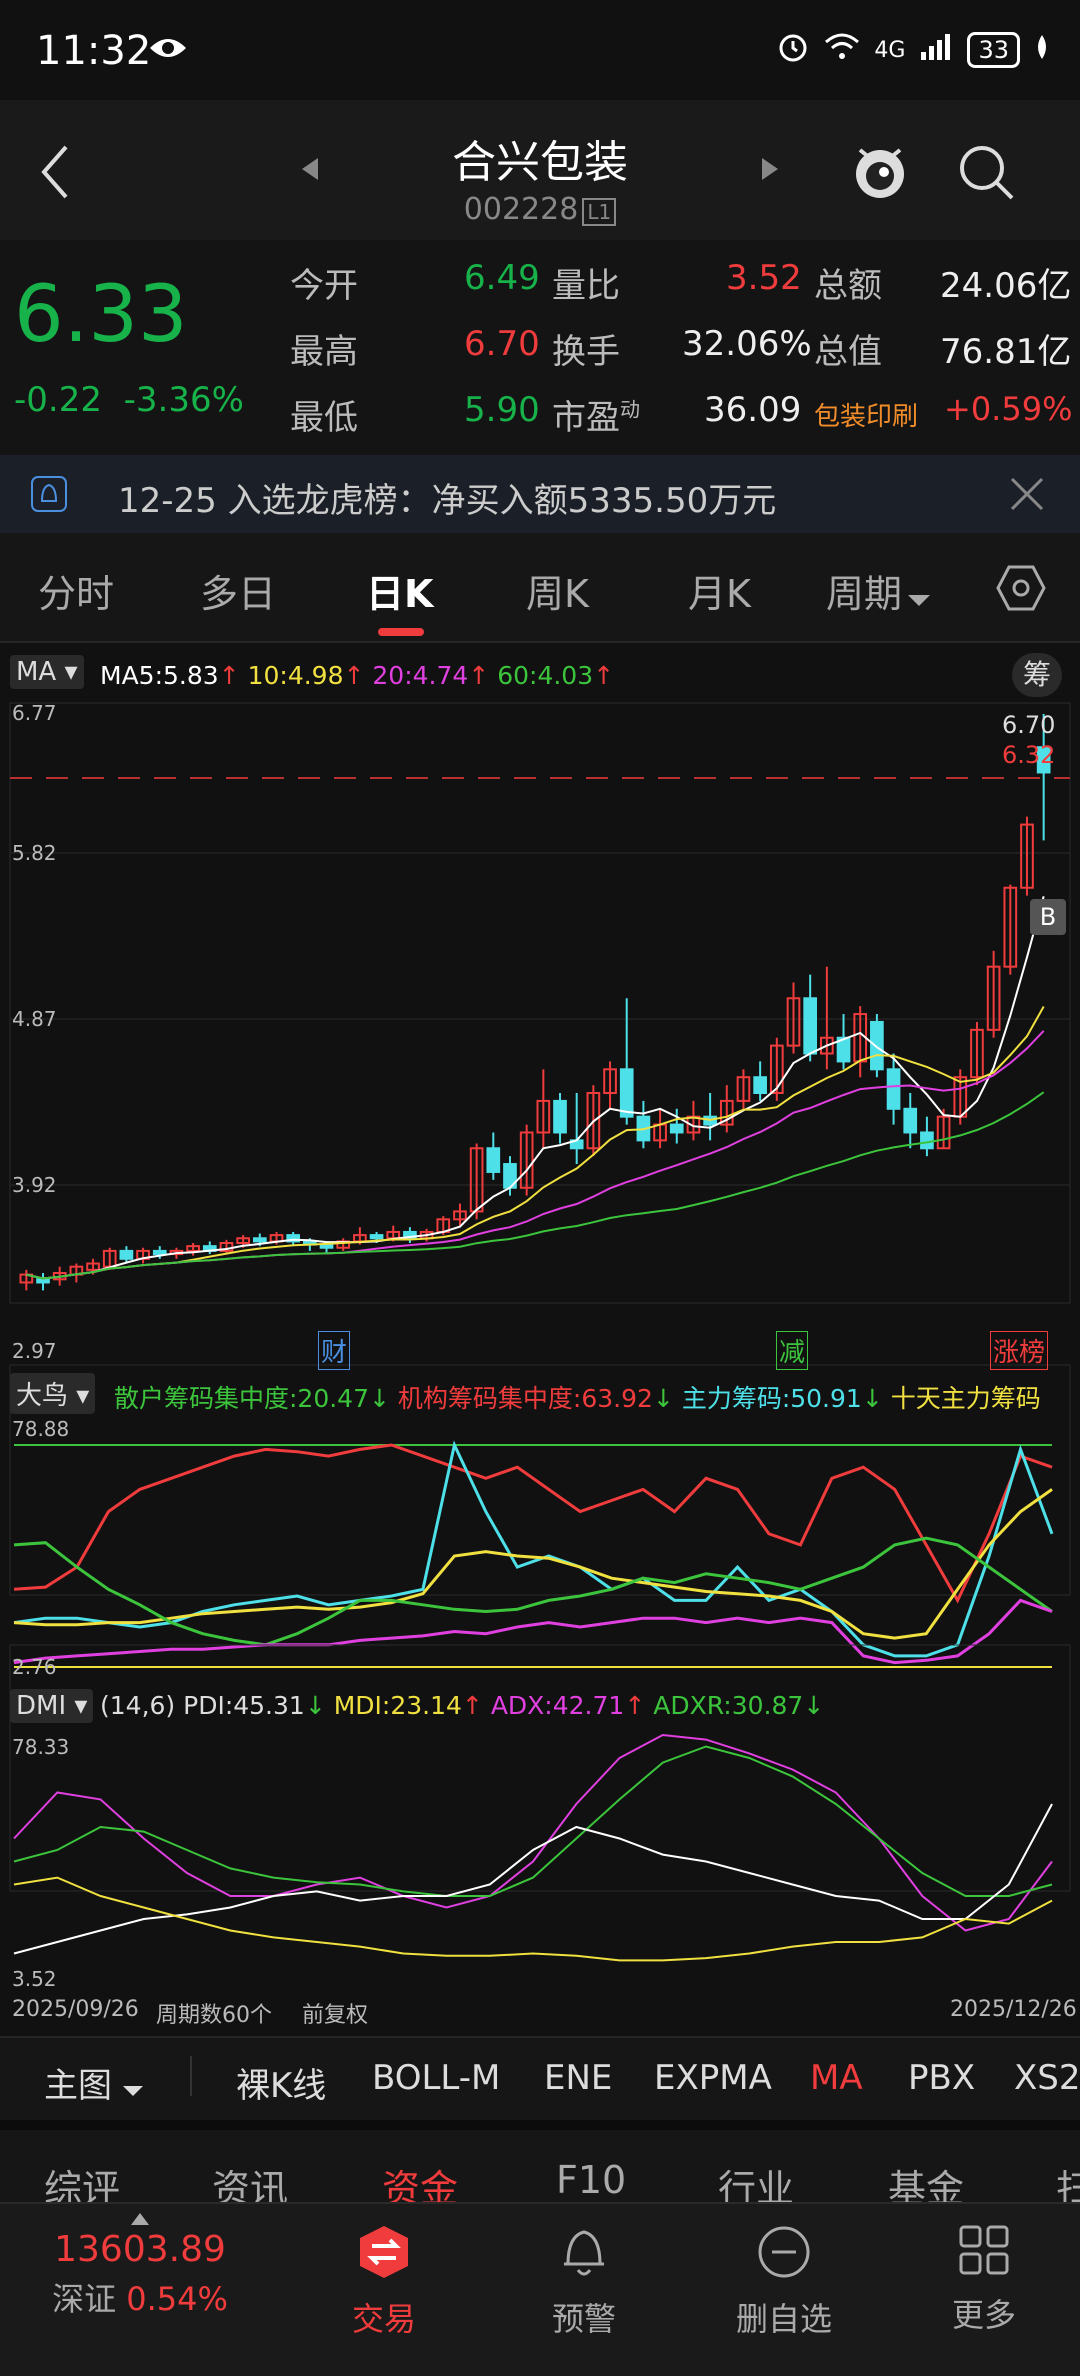  What do you see at coordinates (1027, 496) in the screenshot?
I see `close-icon` at bounding box center [1027, 496].